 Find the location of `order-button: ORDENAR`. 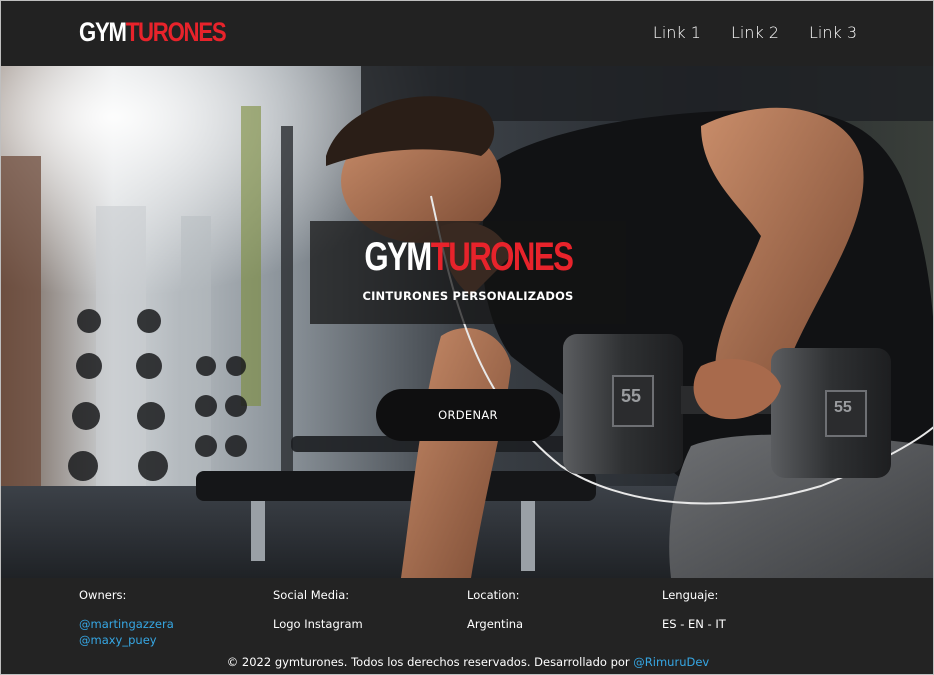

order-button: ORDENAR is located at coordinates (468, 415).